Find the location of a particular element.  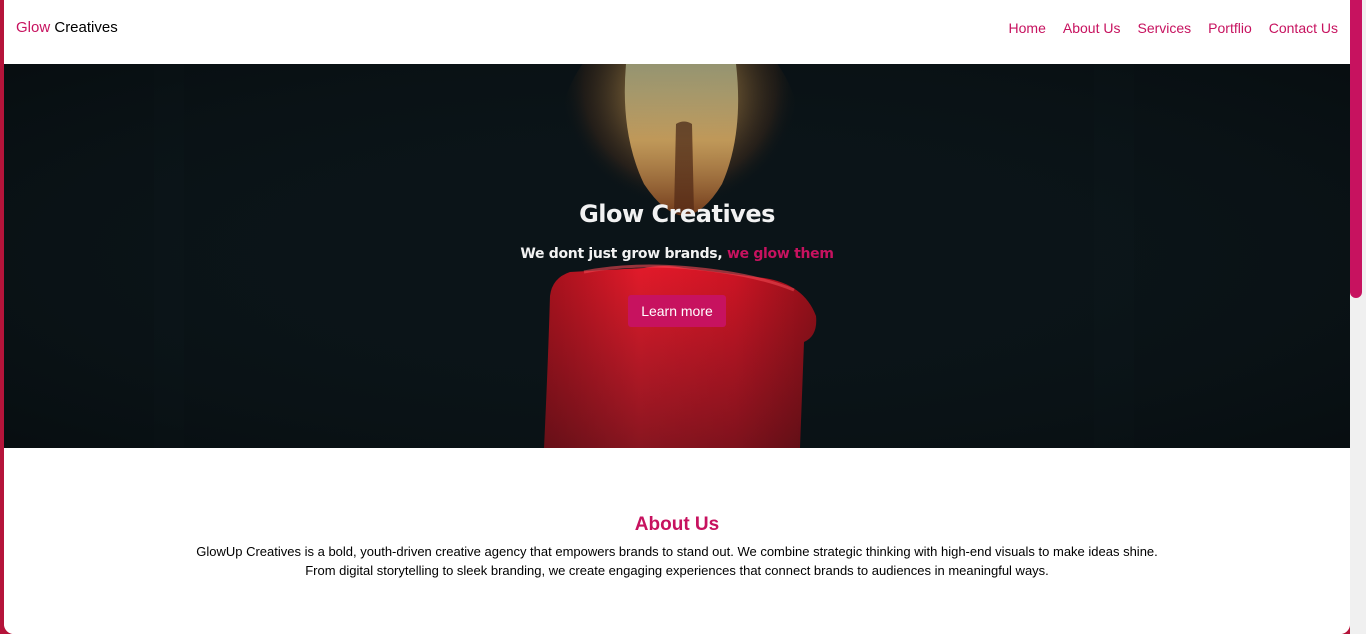

nav-link-about: About Us is located at coordinates (1092, 28).